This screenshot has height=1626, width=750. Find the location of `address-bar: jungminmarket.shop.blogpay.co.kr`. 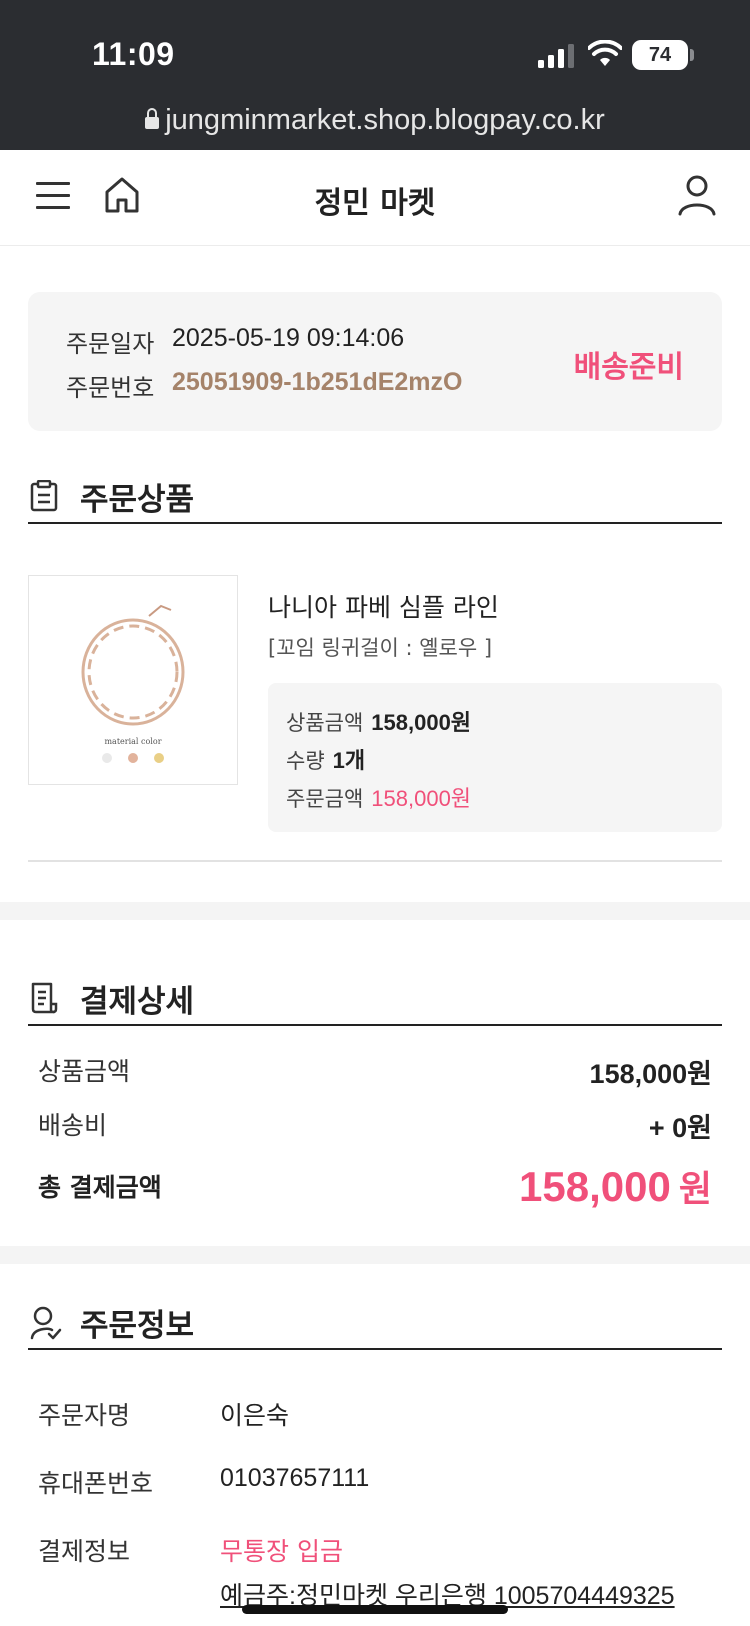

address-bar: jungminmarket.shop.blogpay.co.kr is located at coordinates (375, 120).